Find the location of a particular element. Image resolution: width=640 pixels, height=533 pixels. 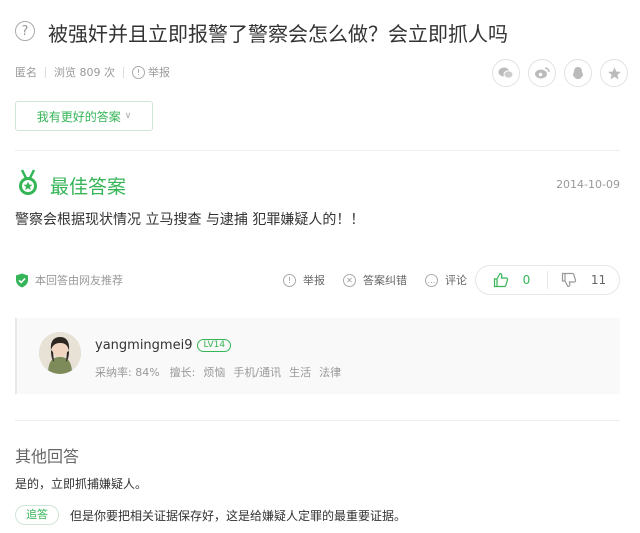

qq-icon is located at coordinates (578, 73).